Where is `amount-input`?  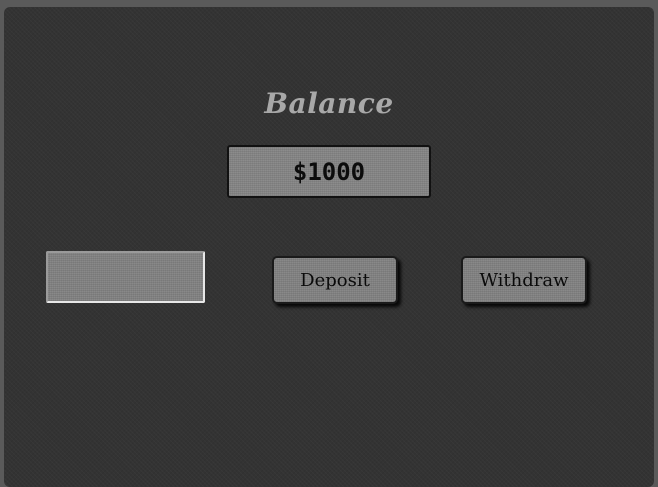
amount-input is located at coordinates (125, 277).